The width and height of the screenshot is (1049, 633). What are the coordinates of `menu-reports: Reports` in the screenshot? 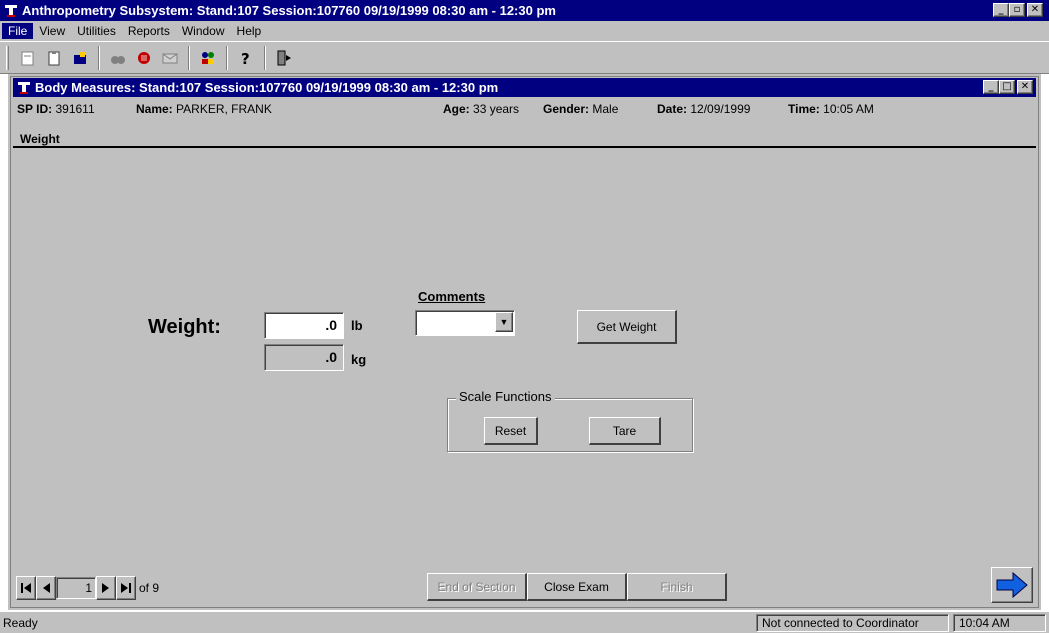 It's located at (149, 31).